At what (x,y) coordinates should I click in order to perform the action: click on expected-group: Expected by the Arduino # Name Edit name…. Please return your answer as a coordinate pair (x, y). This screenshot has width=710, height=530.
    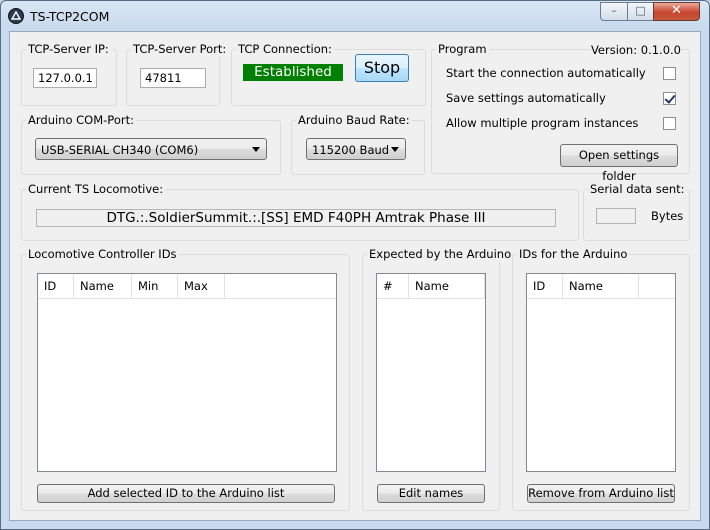
    Looking at the image, I should click on (438, 379).